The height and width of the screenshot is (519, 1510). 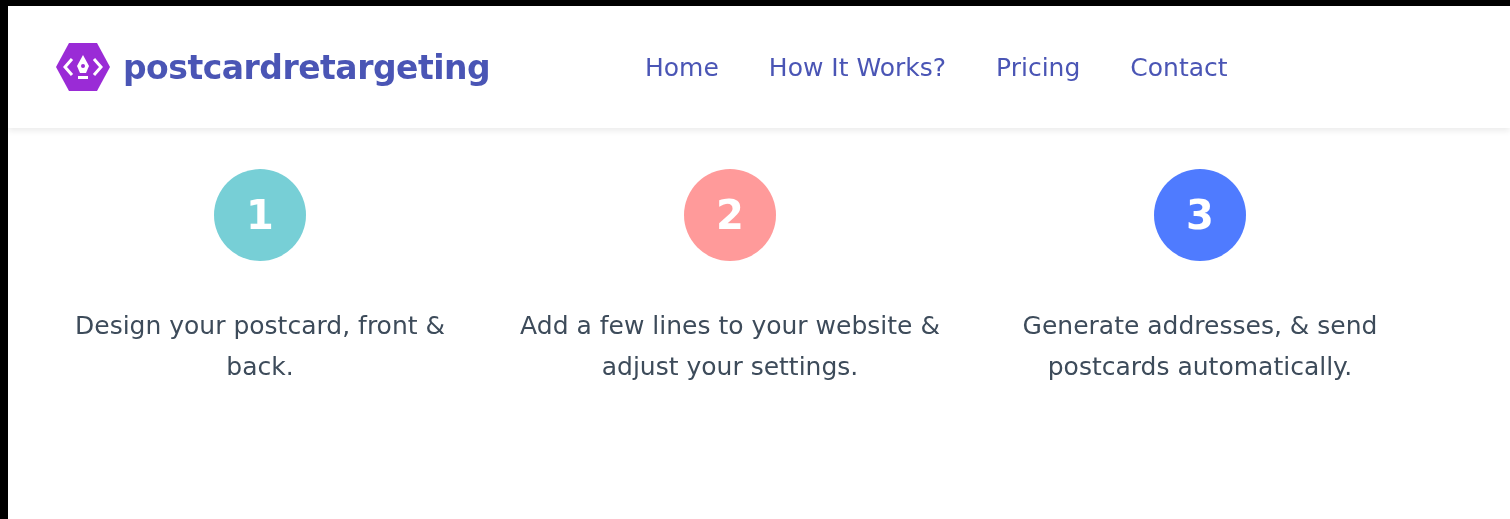 I want to click on step-number: 2, so click(x=730, y=215).